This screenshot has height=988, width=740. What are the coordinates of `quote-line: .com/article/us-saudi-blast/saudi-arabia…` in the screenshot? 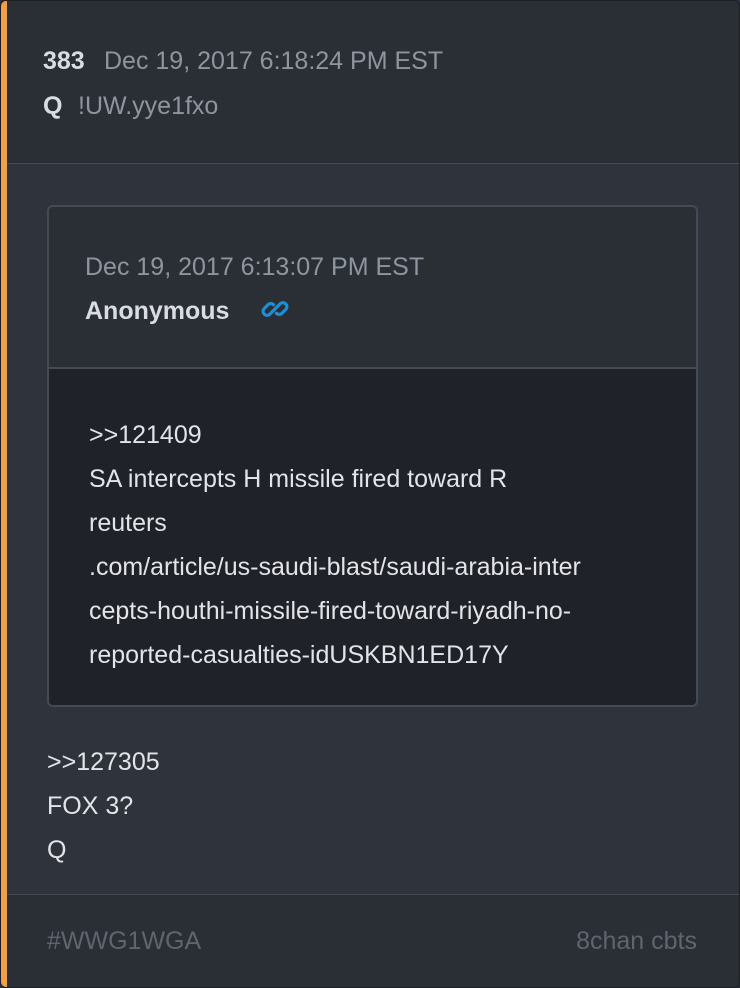 It's located at (335, 567).